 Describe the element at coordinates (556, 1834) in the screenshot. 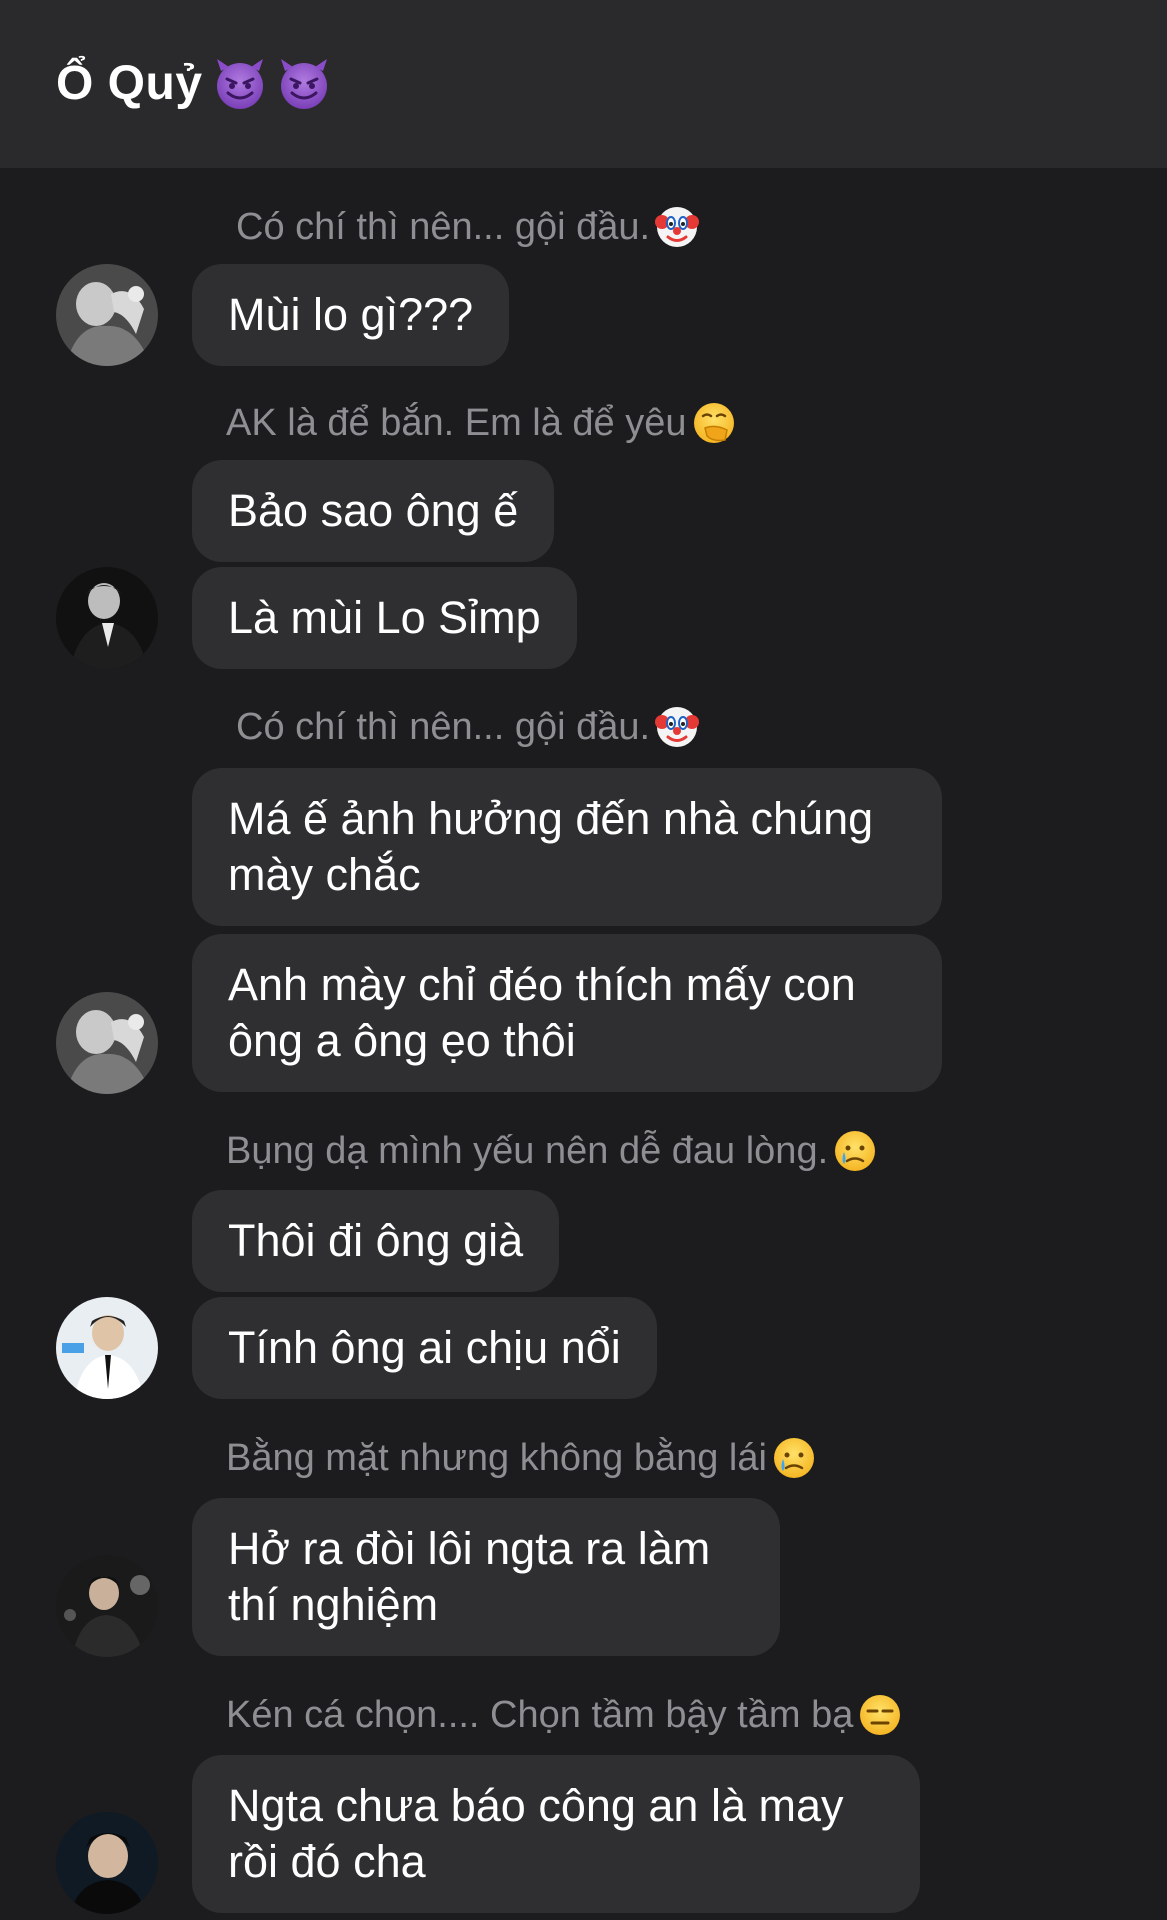

I see `message-bubble: Ngta chưa báo công an là may rồi đó cha` at that location.